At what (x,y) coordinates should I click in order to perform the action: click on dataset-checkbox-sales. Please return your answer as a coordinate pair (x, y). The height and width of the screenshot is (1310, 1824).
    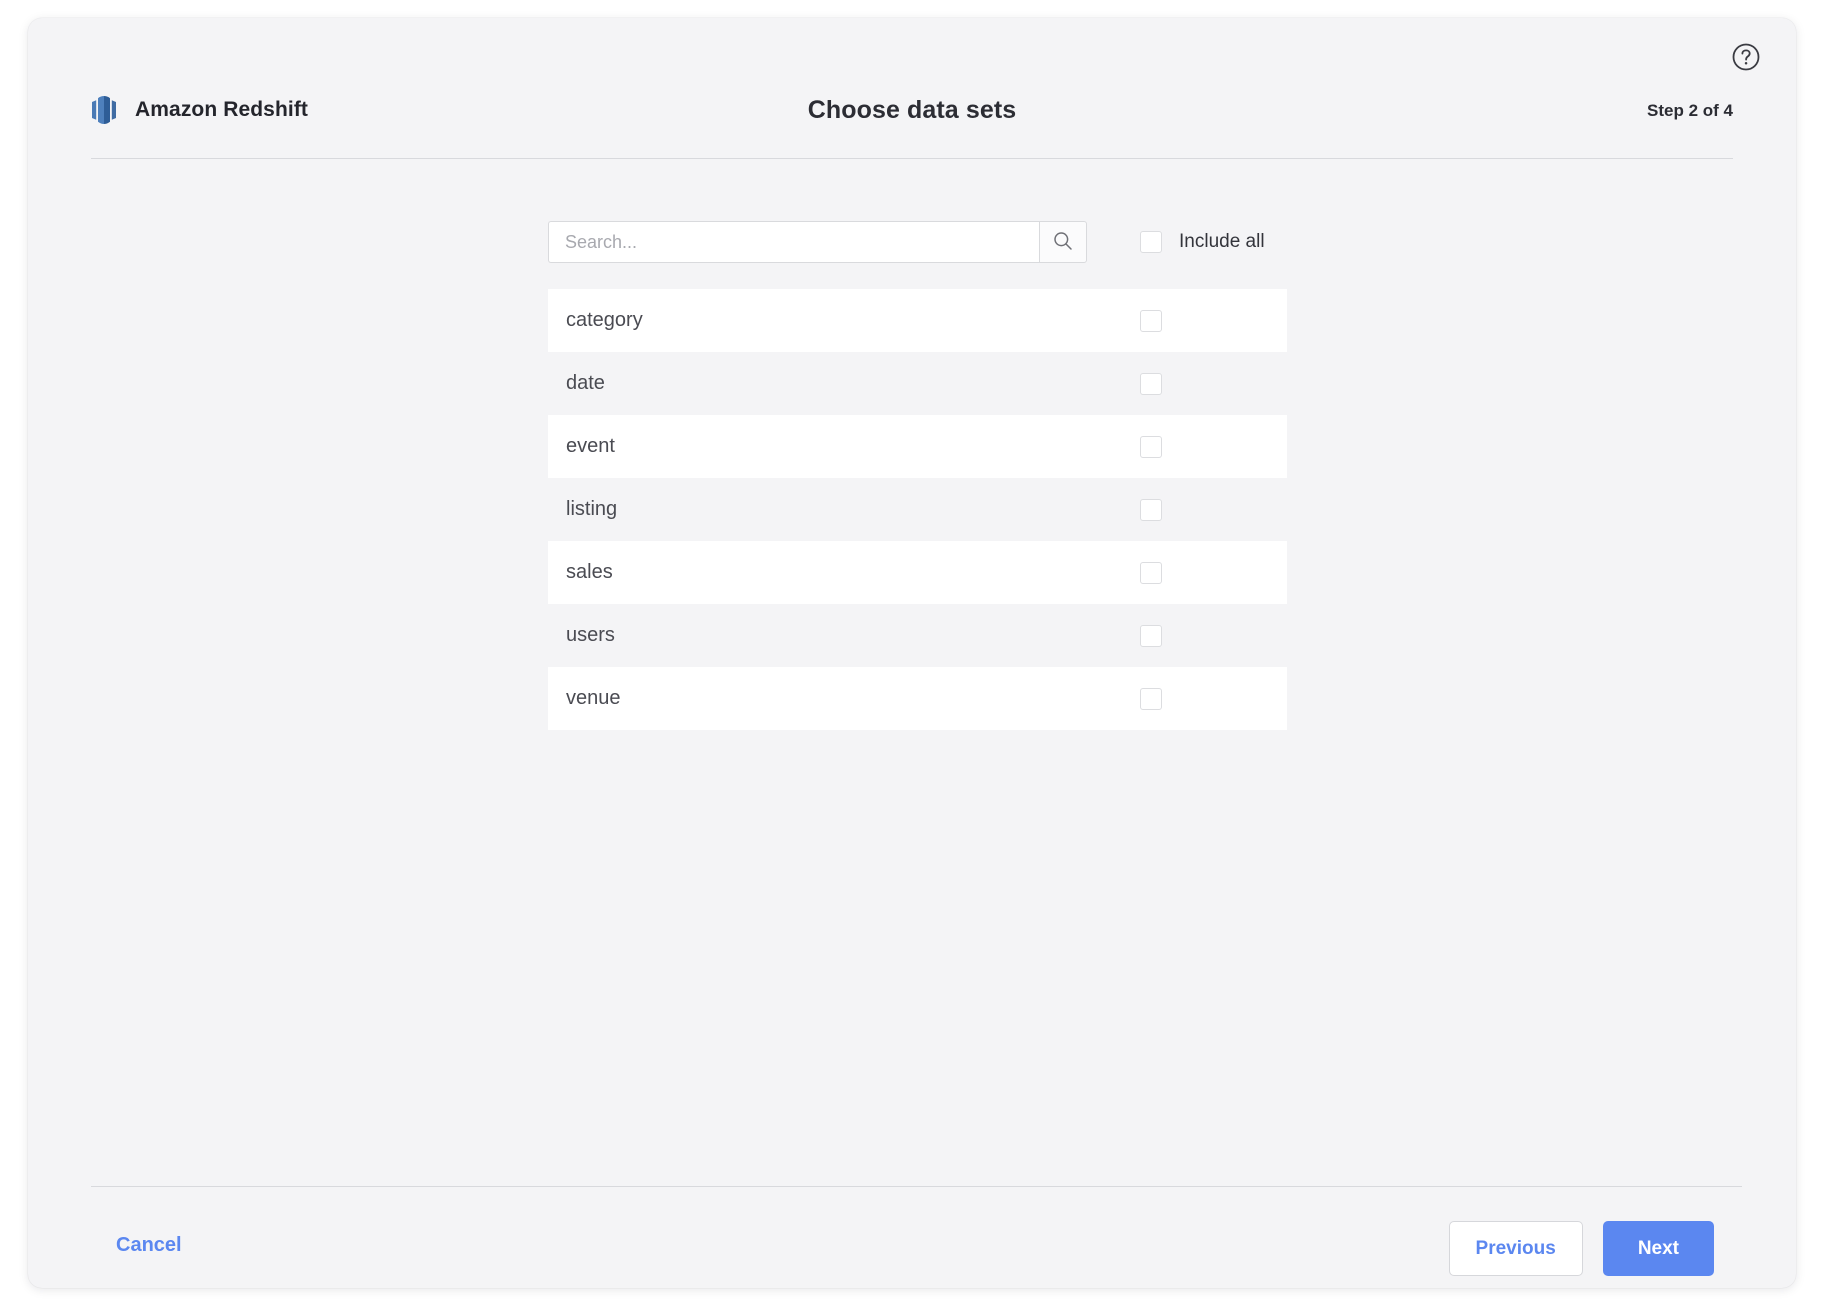
    Looking at the image, I should click on (1151, 572).